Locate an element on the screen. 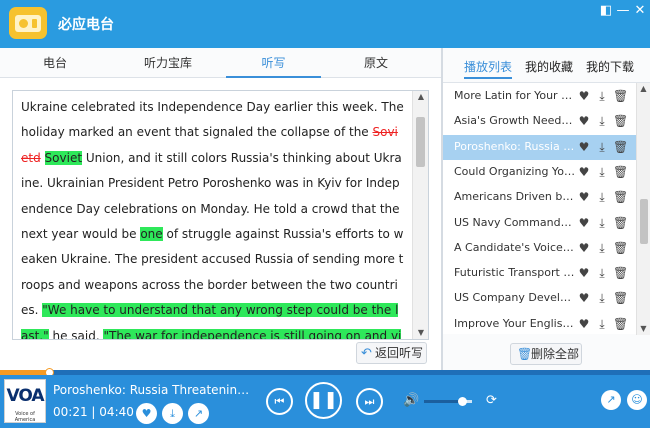 The width and height of the screenshot is (650, 428). playlist-item: A Candidate's Voice Matters♥⤓🗑 is located at coordinates (539, 248).